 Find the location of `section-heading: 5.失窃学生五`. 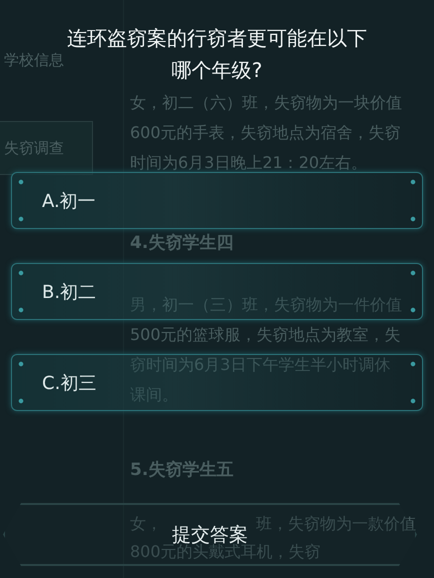

section-heading: 5.失窃学生五 is located at coordinates (182, 470).